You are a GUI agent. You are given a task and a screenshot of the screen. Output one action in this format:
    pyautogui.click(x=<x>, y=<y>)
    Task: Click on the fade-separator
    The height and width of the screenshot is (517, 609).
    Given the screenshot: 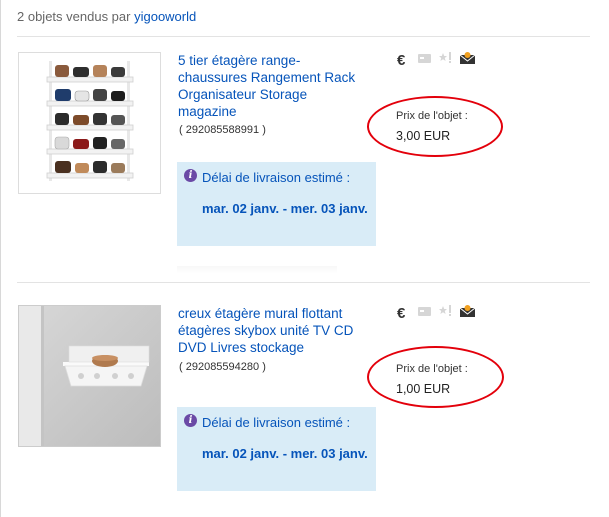 What is the action you would take?
    pyautogui.click(x=257, y=270)
    